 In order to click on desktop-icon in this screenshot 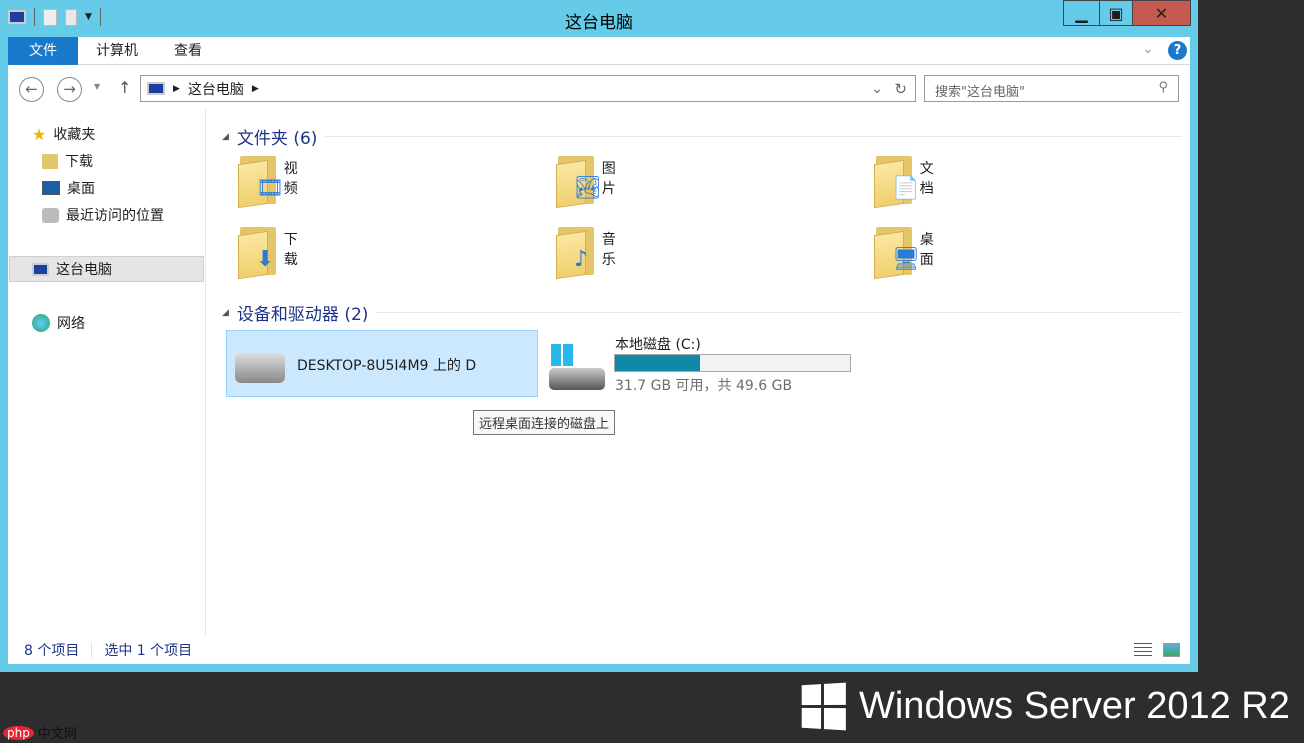, I will do `click(51, 188)`.